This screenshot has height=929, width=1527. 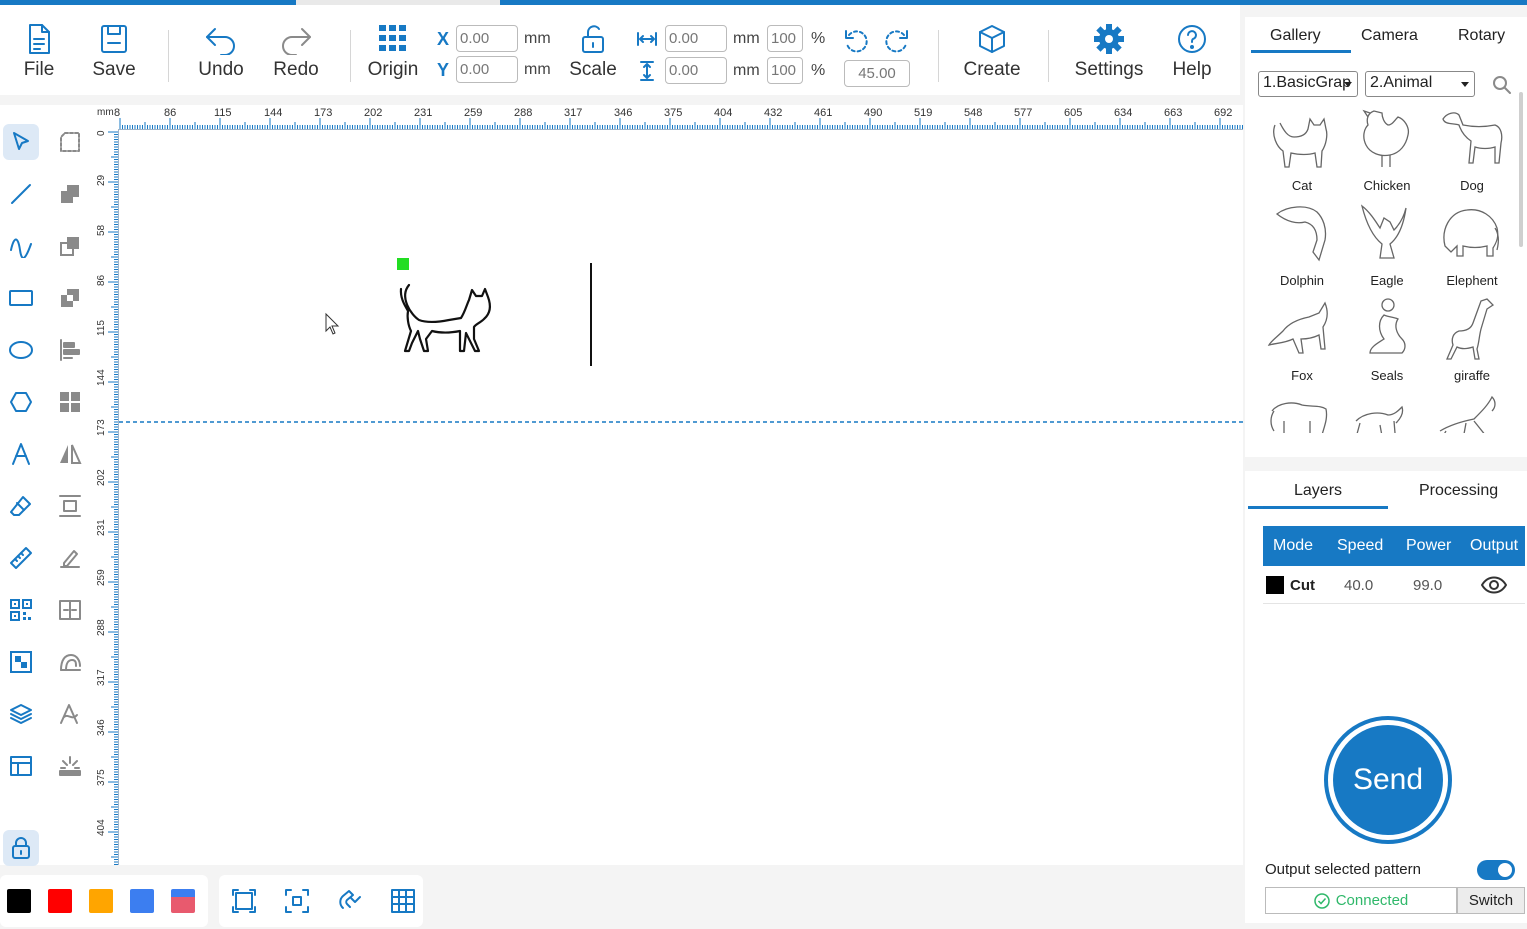 I want to click on output-selected-toggle, so click(x=1496, y=870).